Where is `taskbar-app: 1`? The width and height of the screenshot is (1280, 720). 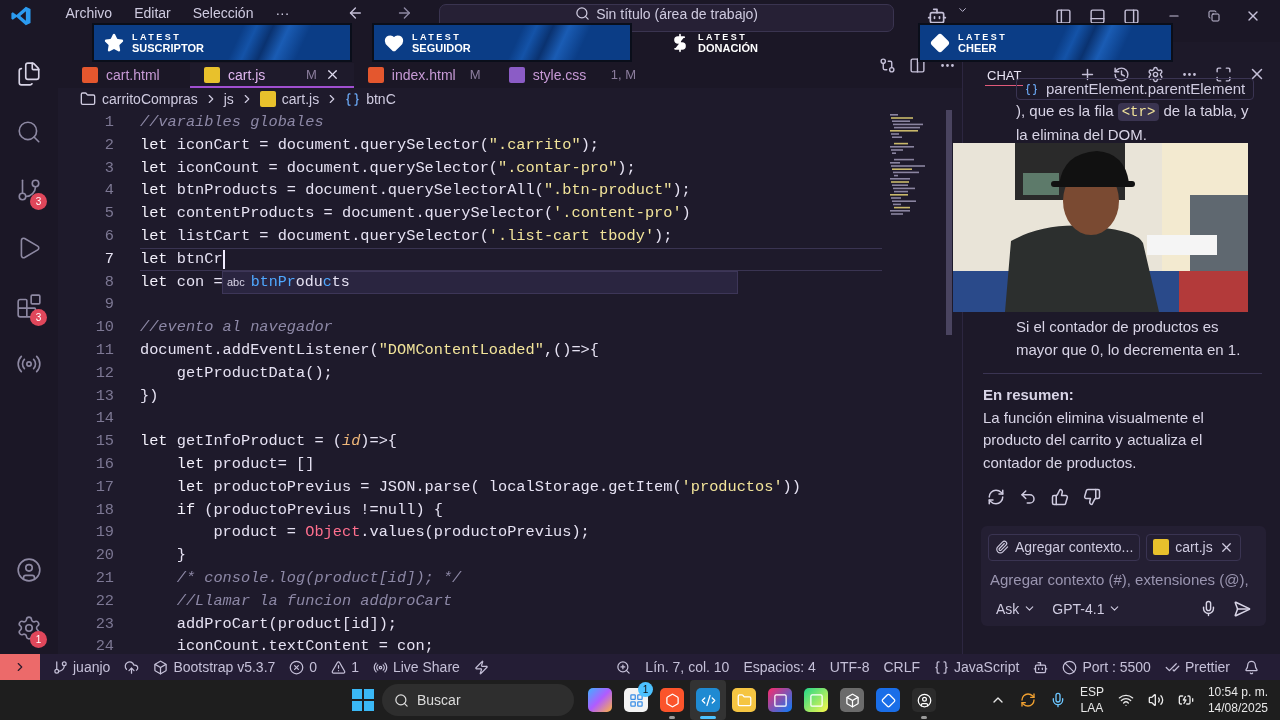
taskbar-app: 1 is located at coordinates (636, 700).